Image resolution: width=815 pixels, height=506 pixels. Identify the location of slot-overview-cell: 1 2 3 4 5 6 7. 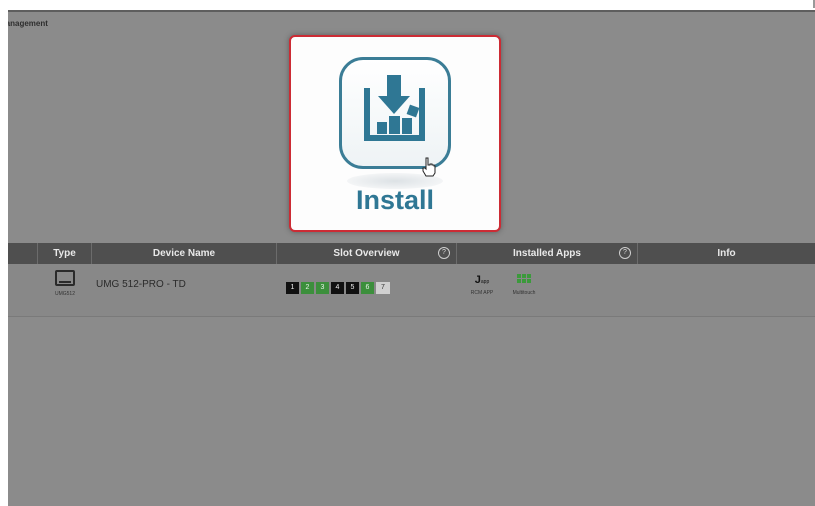
(366, 290).